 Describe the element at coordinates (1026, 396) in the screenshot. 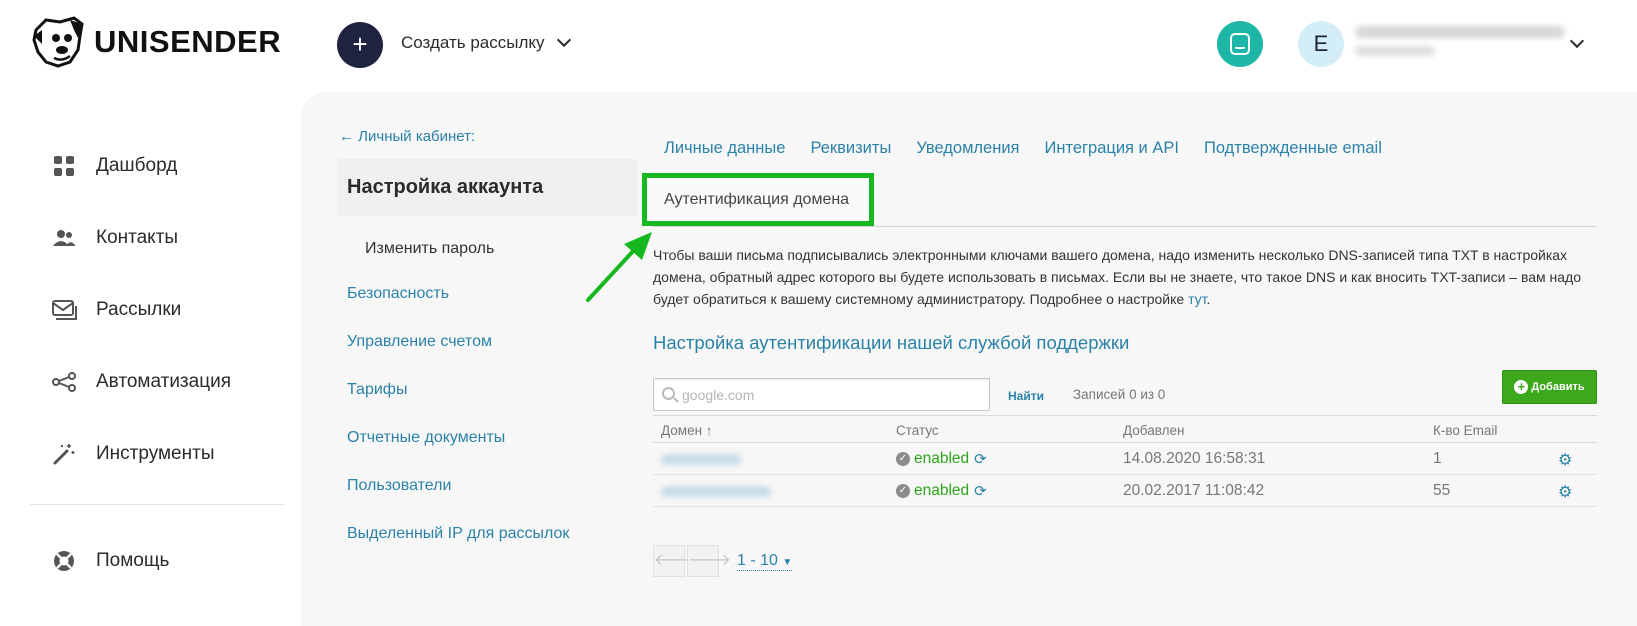

I see `find-button: Найти` at that location.